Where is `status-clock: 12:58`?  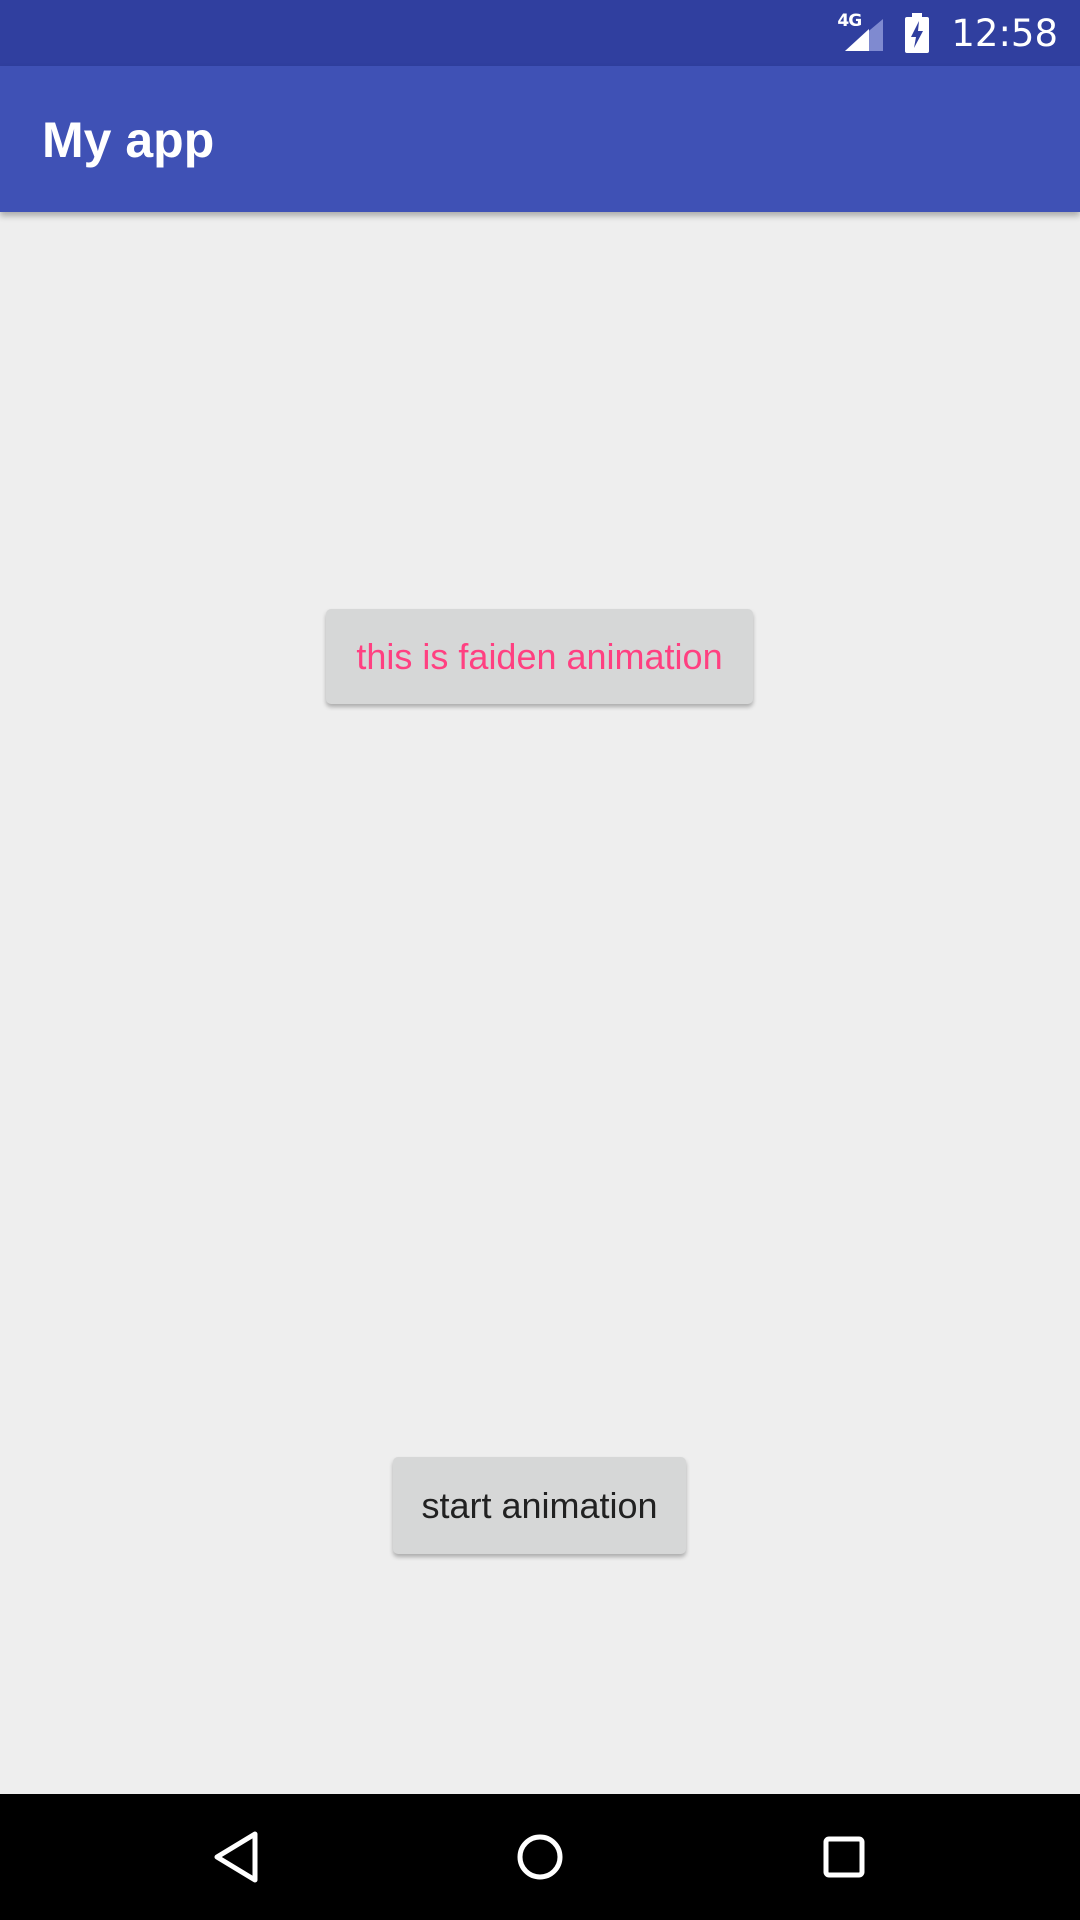 status-clock: 12:58 is located at coordinates (1004, 33).